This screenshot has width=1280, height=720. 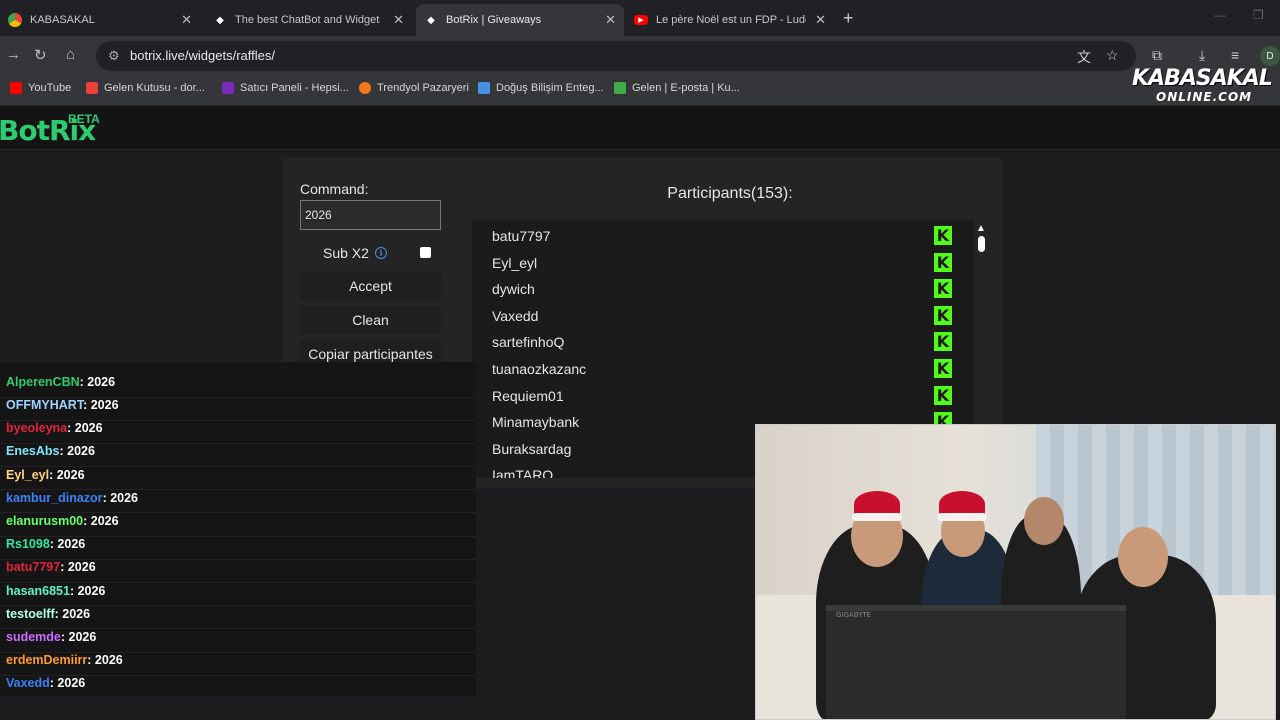 I want to click on chat-message: Rs1098: 2026, so click(x=45, y=544).